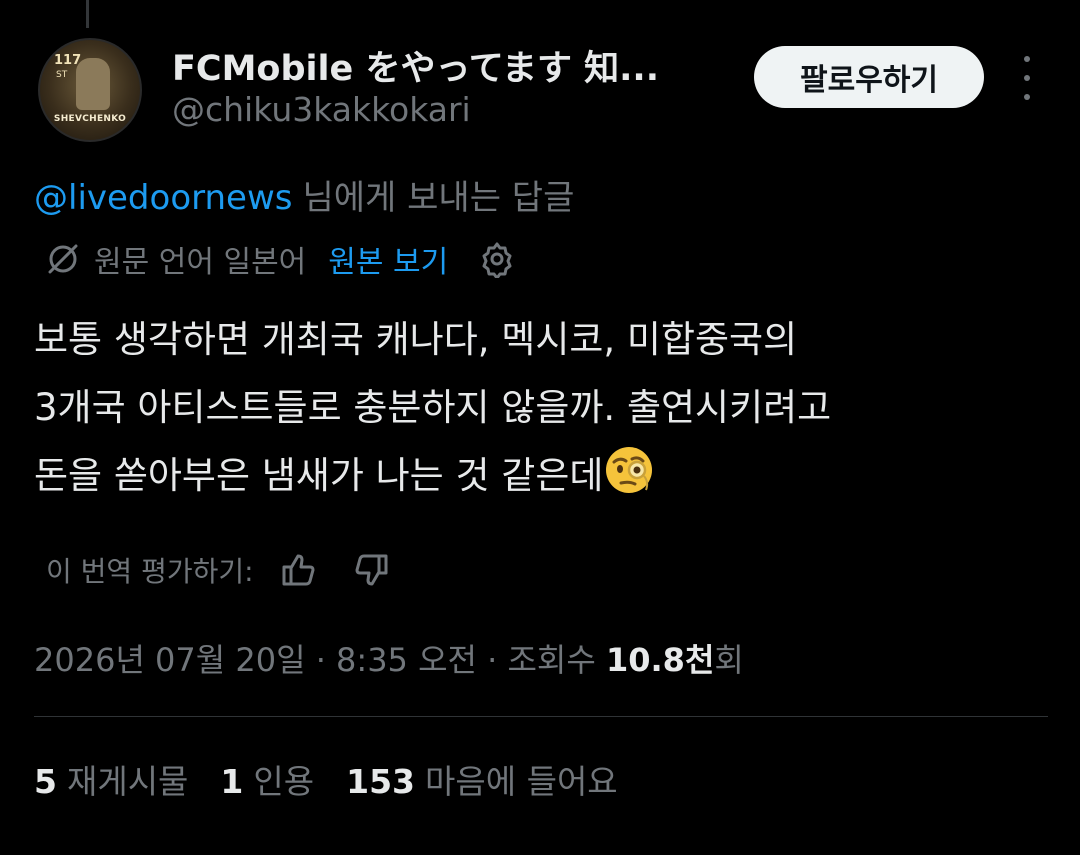  Describe the element at coordinates (284, 781) in the screenshot. I see `quotes-label: 인용` at that location.